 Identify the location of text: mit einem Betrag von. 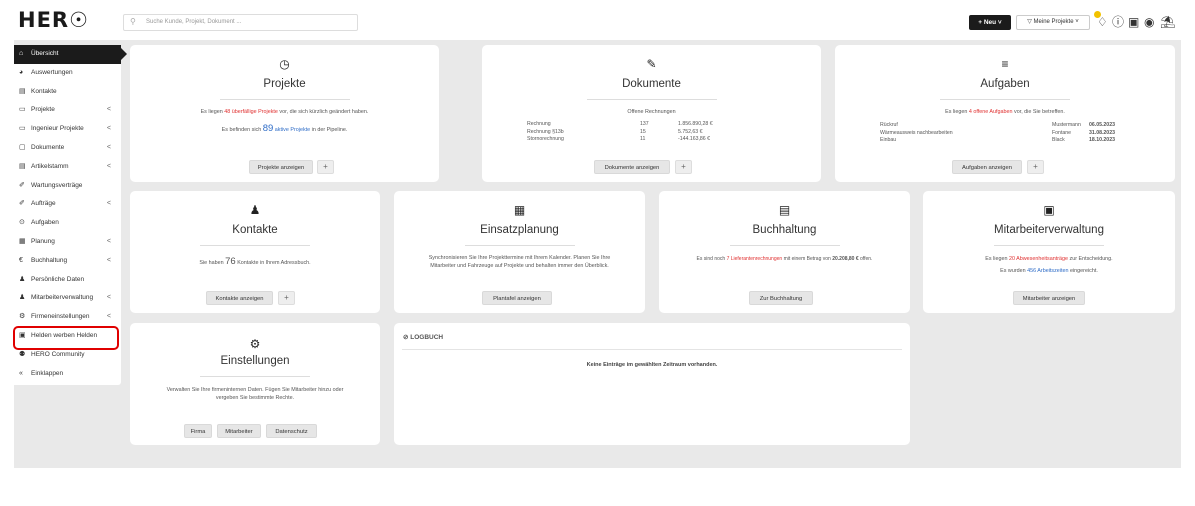
(807, 259).